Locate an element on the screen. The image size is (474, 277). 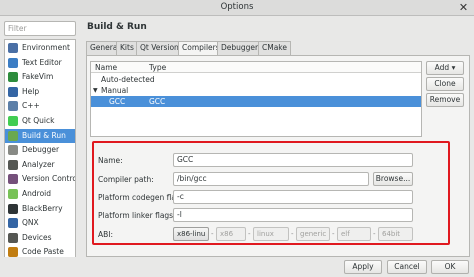
window-title: Options is located at coordinates (237, 7).